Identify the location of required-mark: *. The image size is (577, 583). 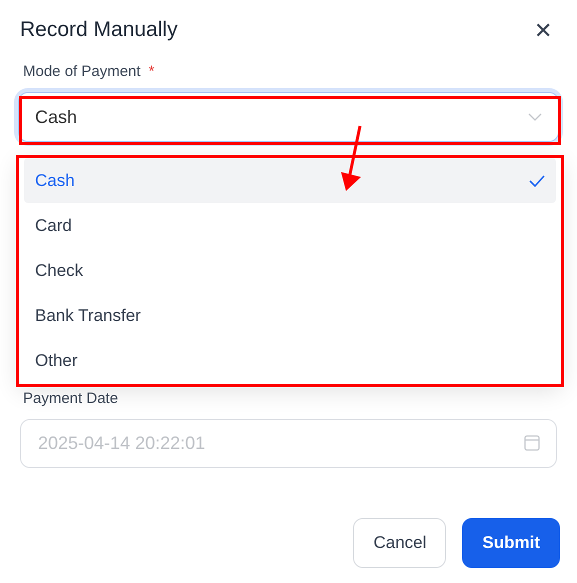
(151, 72).